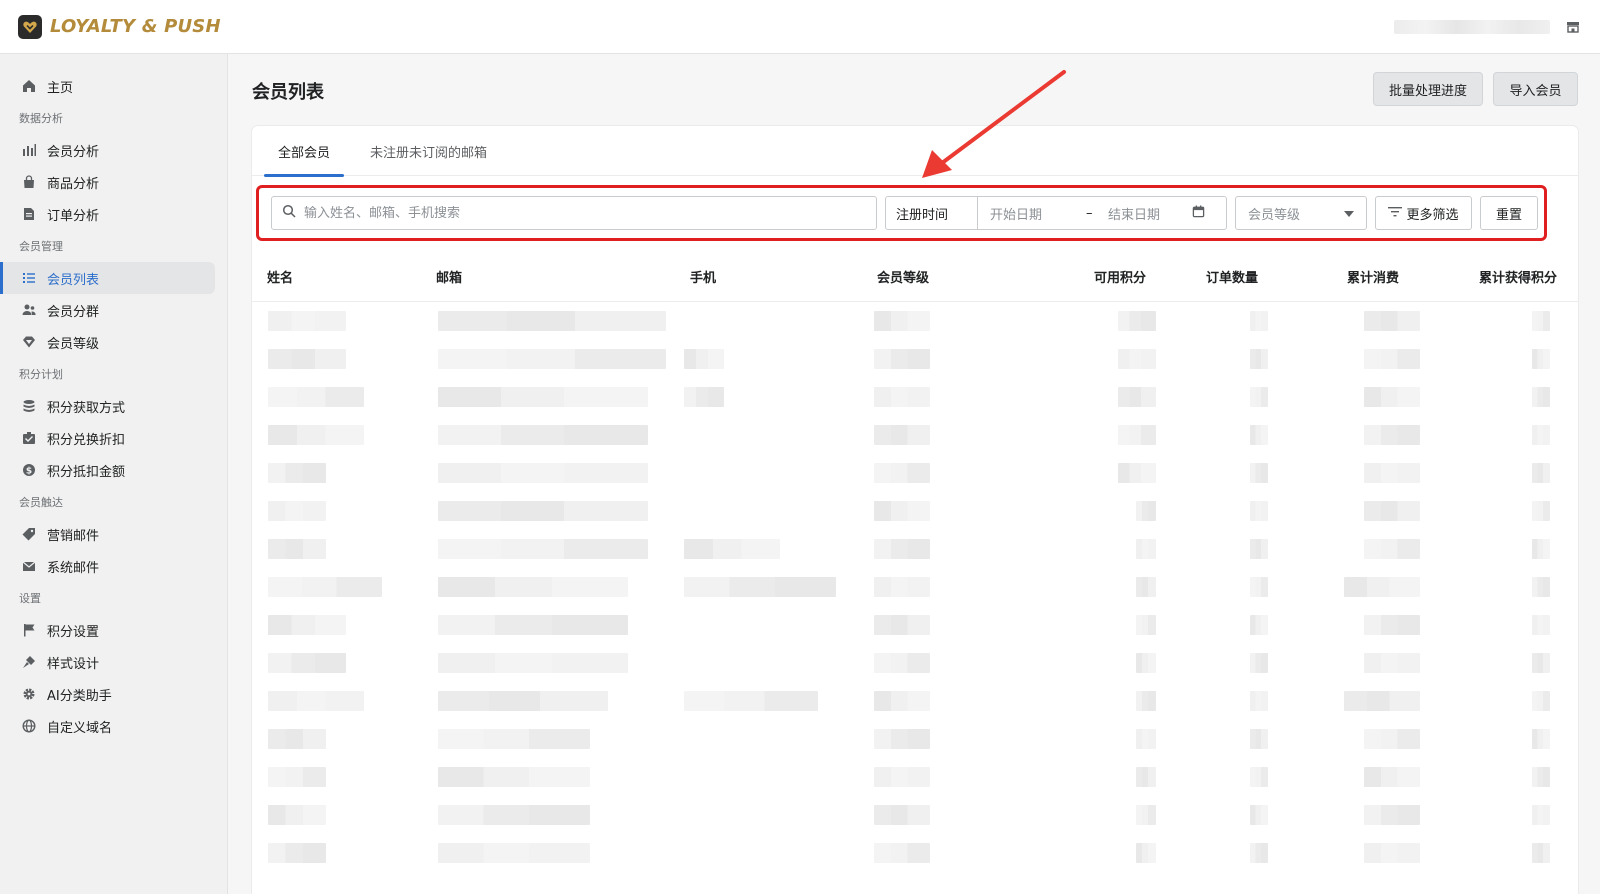 The width and height of the screenshot is (1600, 894). Describe the element at coordinates (107, 534) in the screenshot. I see `sidebar-item-marketing-email: 营销邮件` at that location.